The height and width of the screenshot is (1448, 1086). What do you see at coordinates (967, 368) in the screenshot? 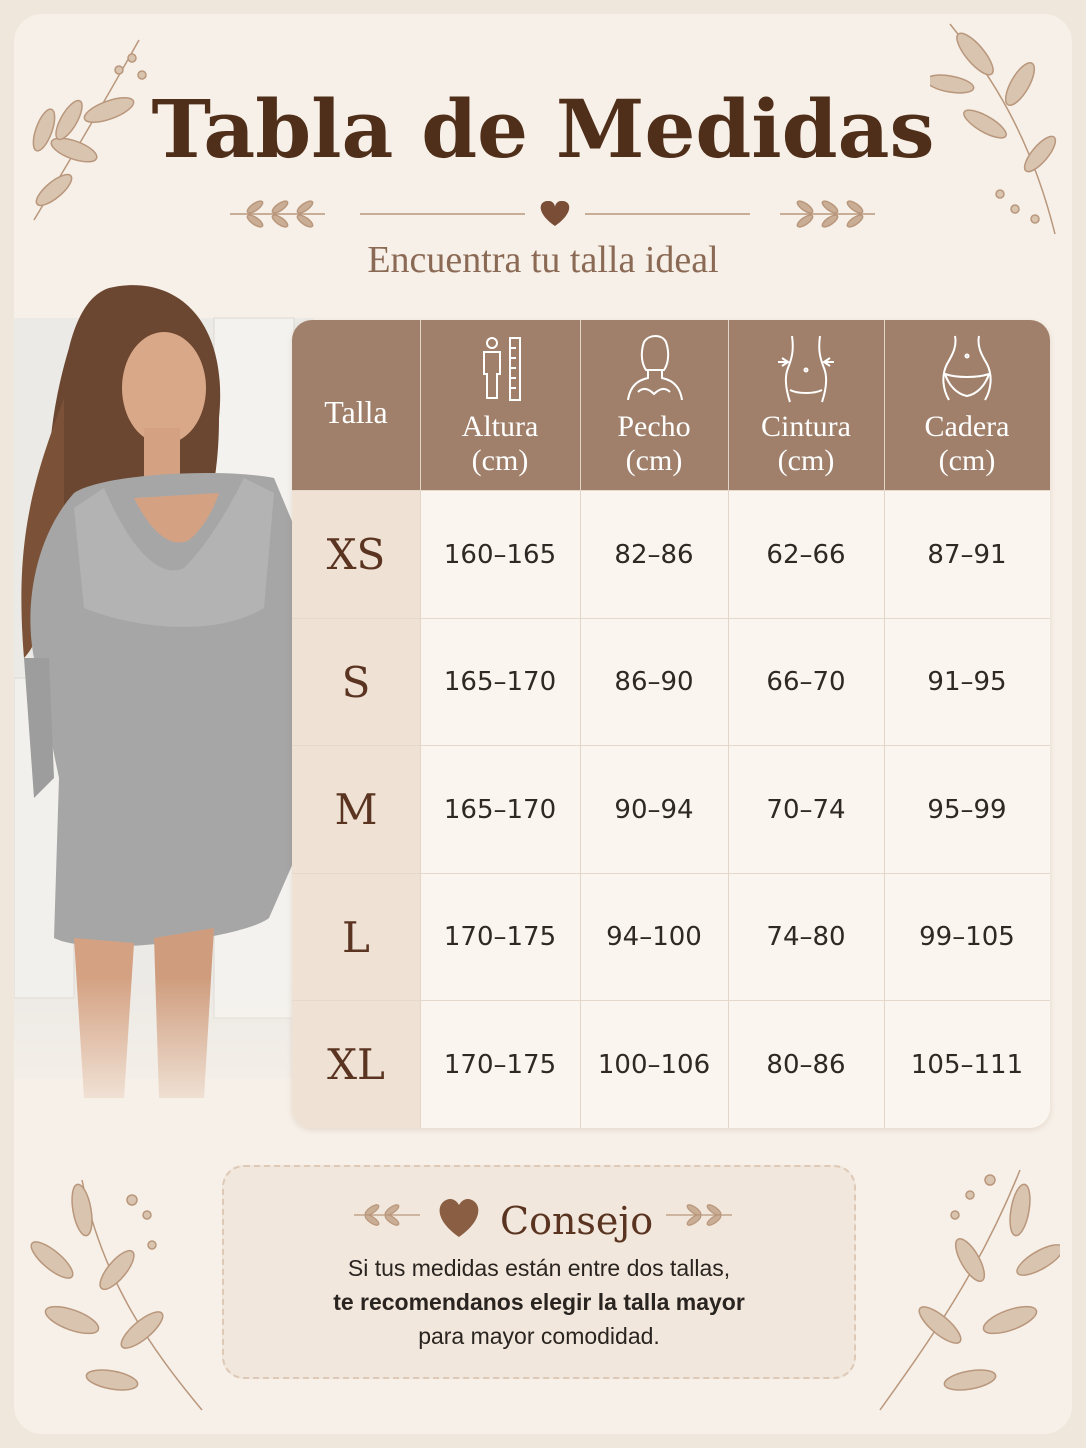
I see `hip-icon` at bounding box center [967, 368].